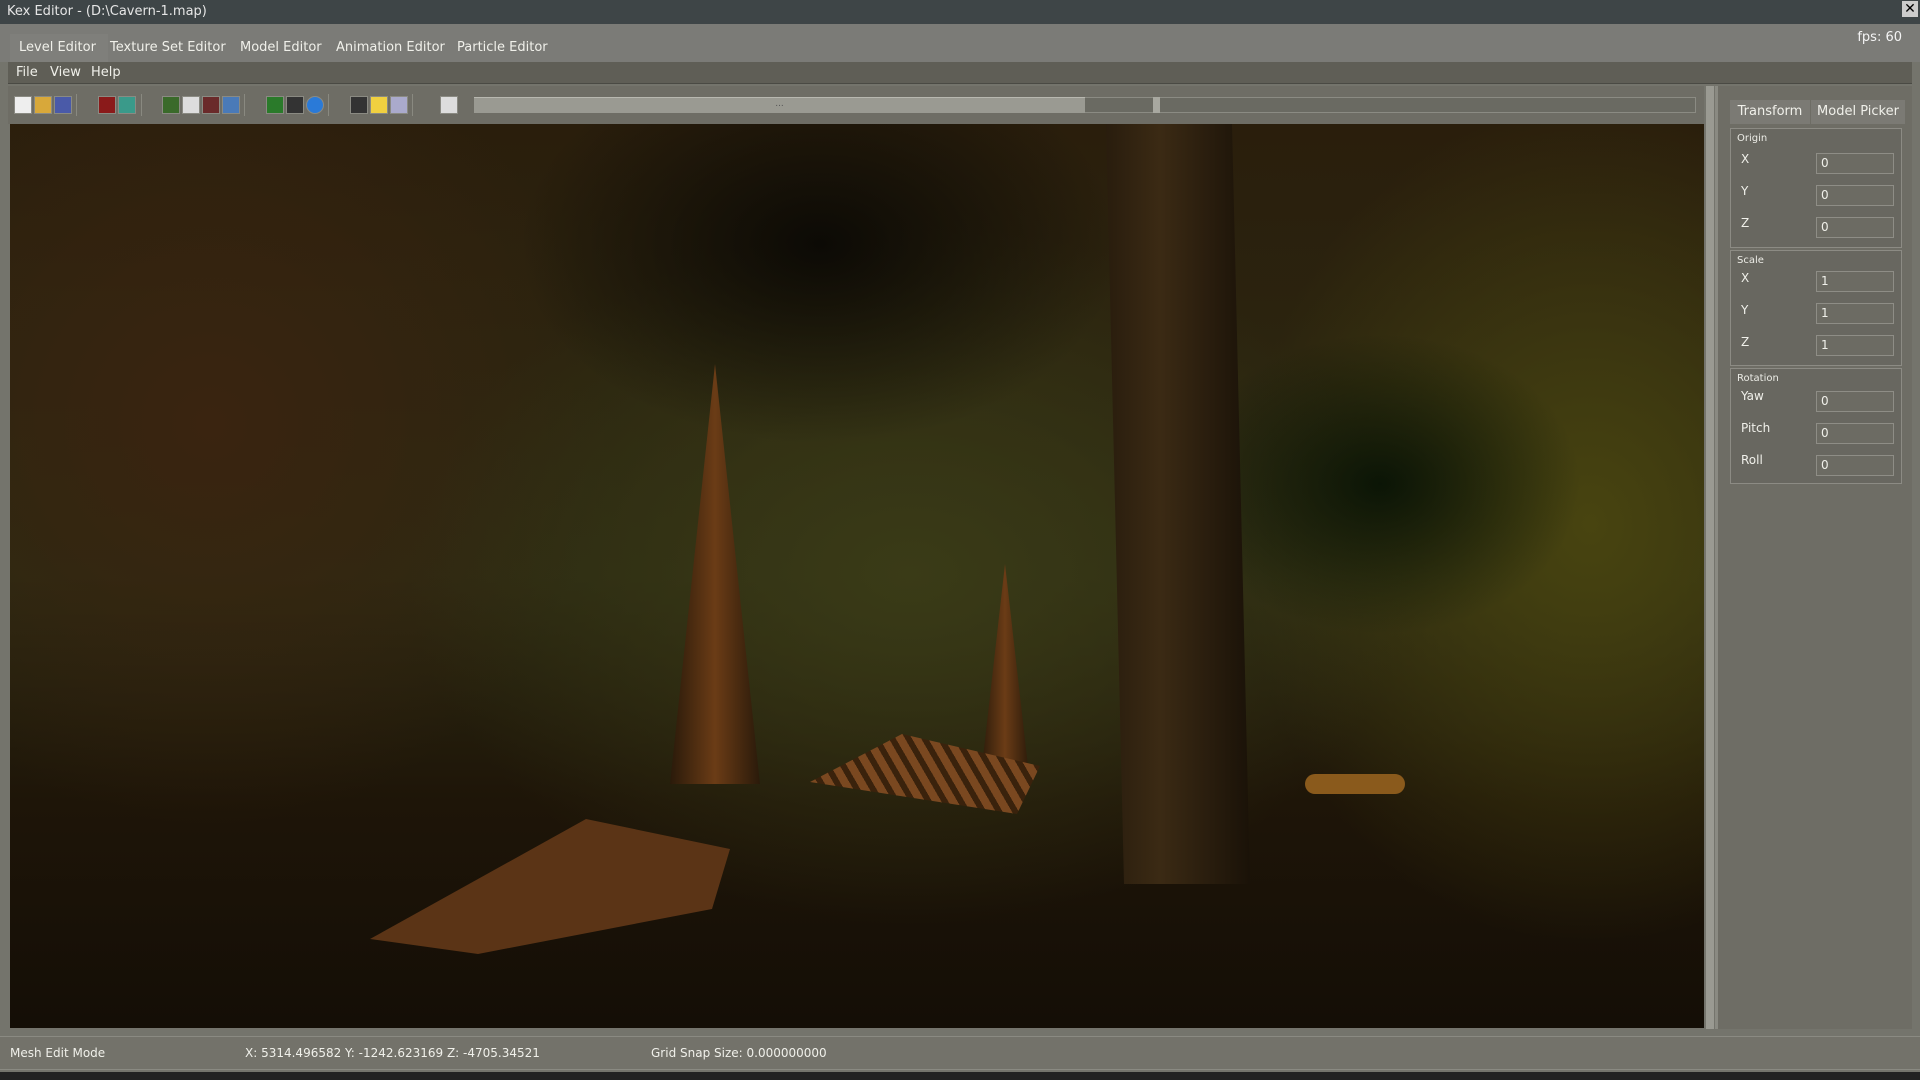  I want to click on rotation-group: Rotation Yaw 0 Pitch 0 Roll 0, so click(1816, 426).